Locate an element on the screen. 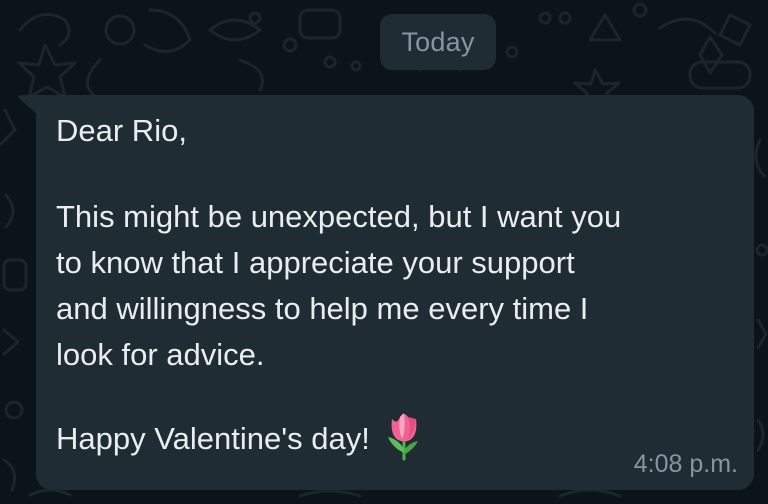 The height and width of the screenshot is (504, 768). message-body-line: look for advice. is located at coordinates (160, 354).